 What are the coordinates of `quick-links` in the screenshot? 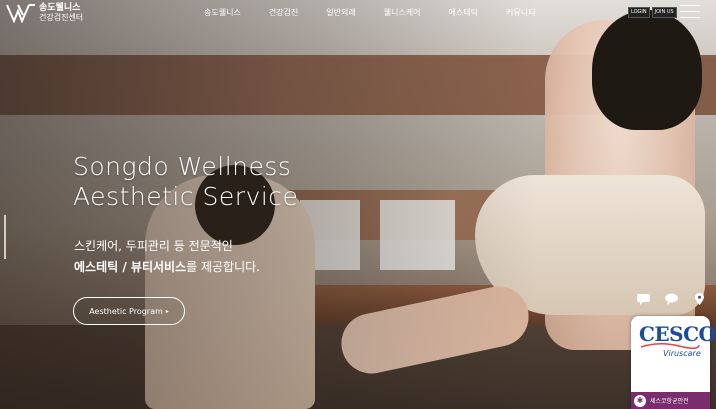 It's located at (671, 297).